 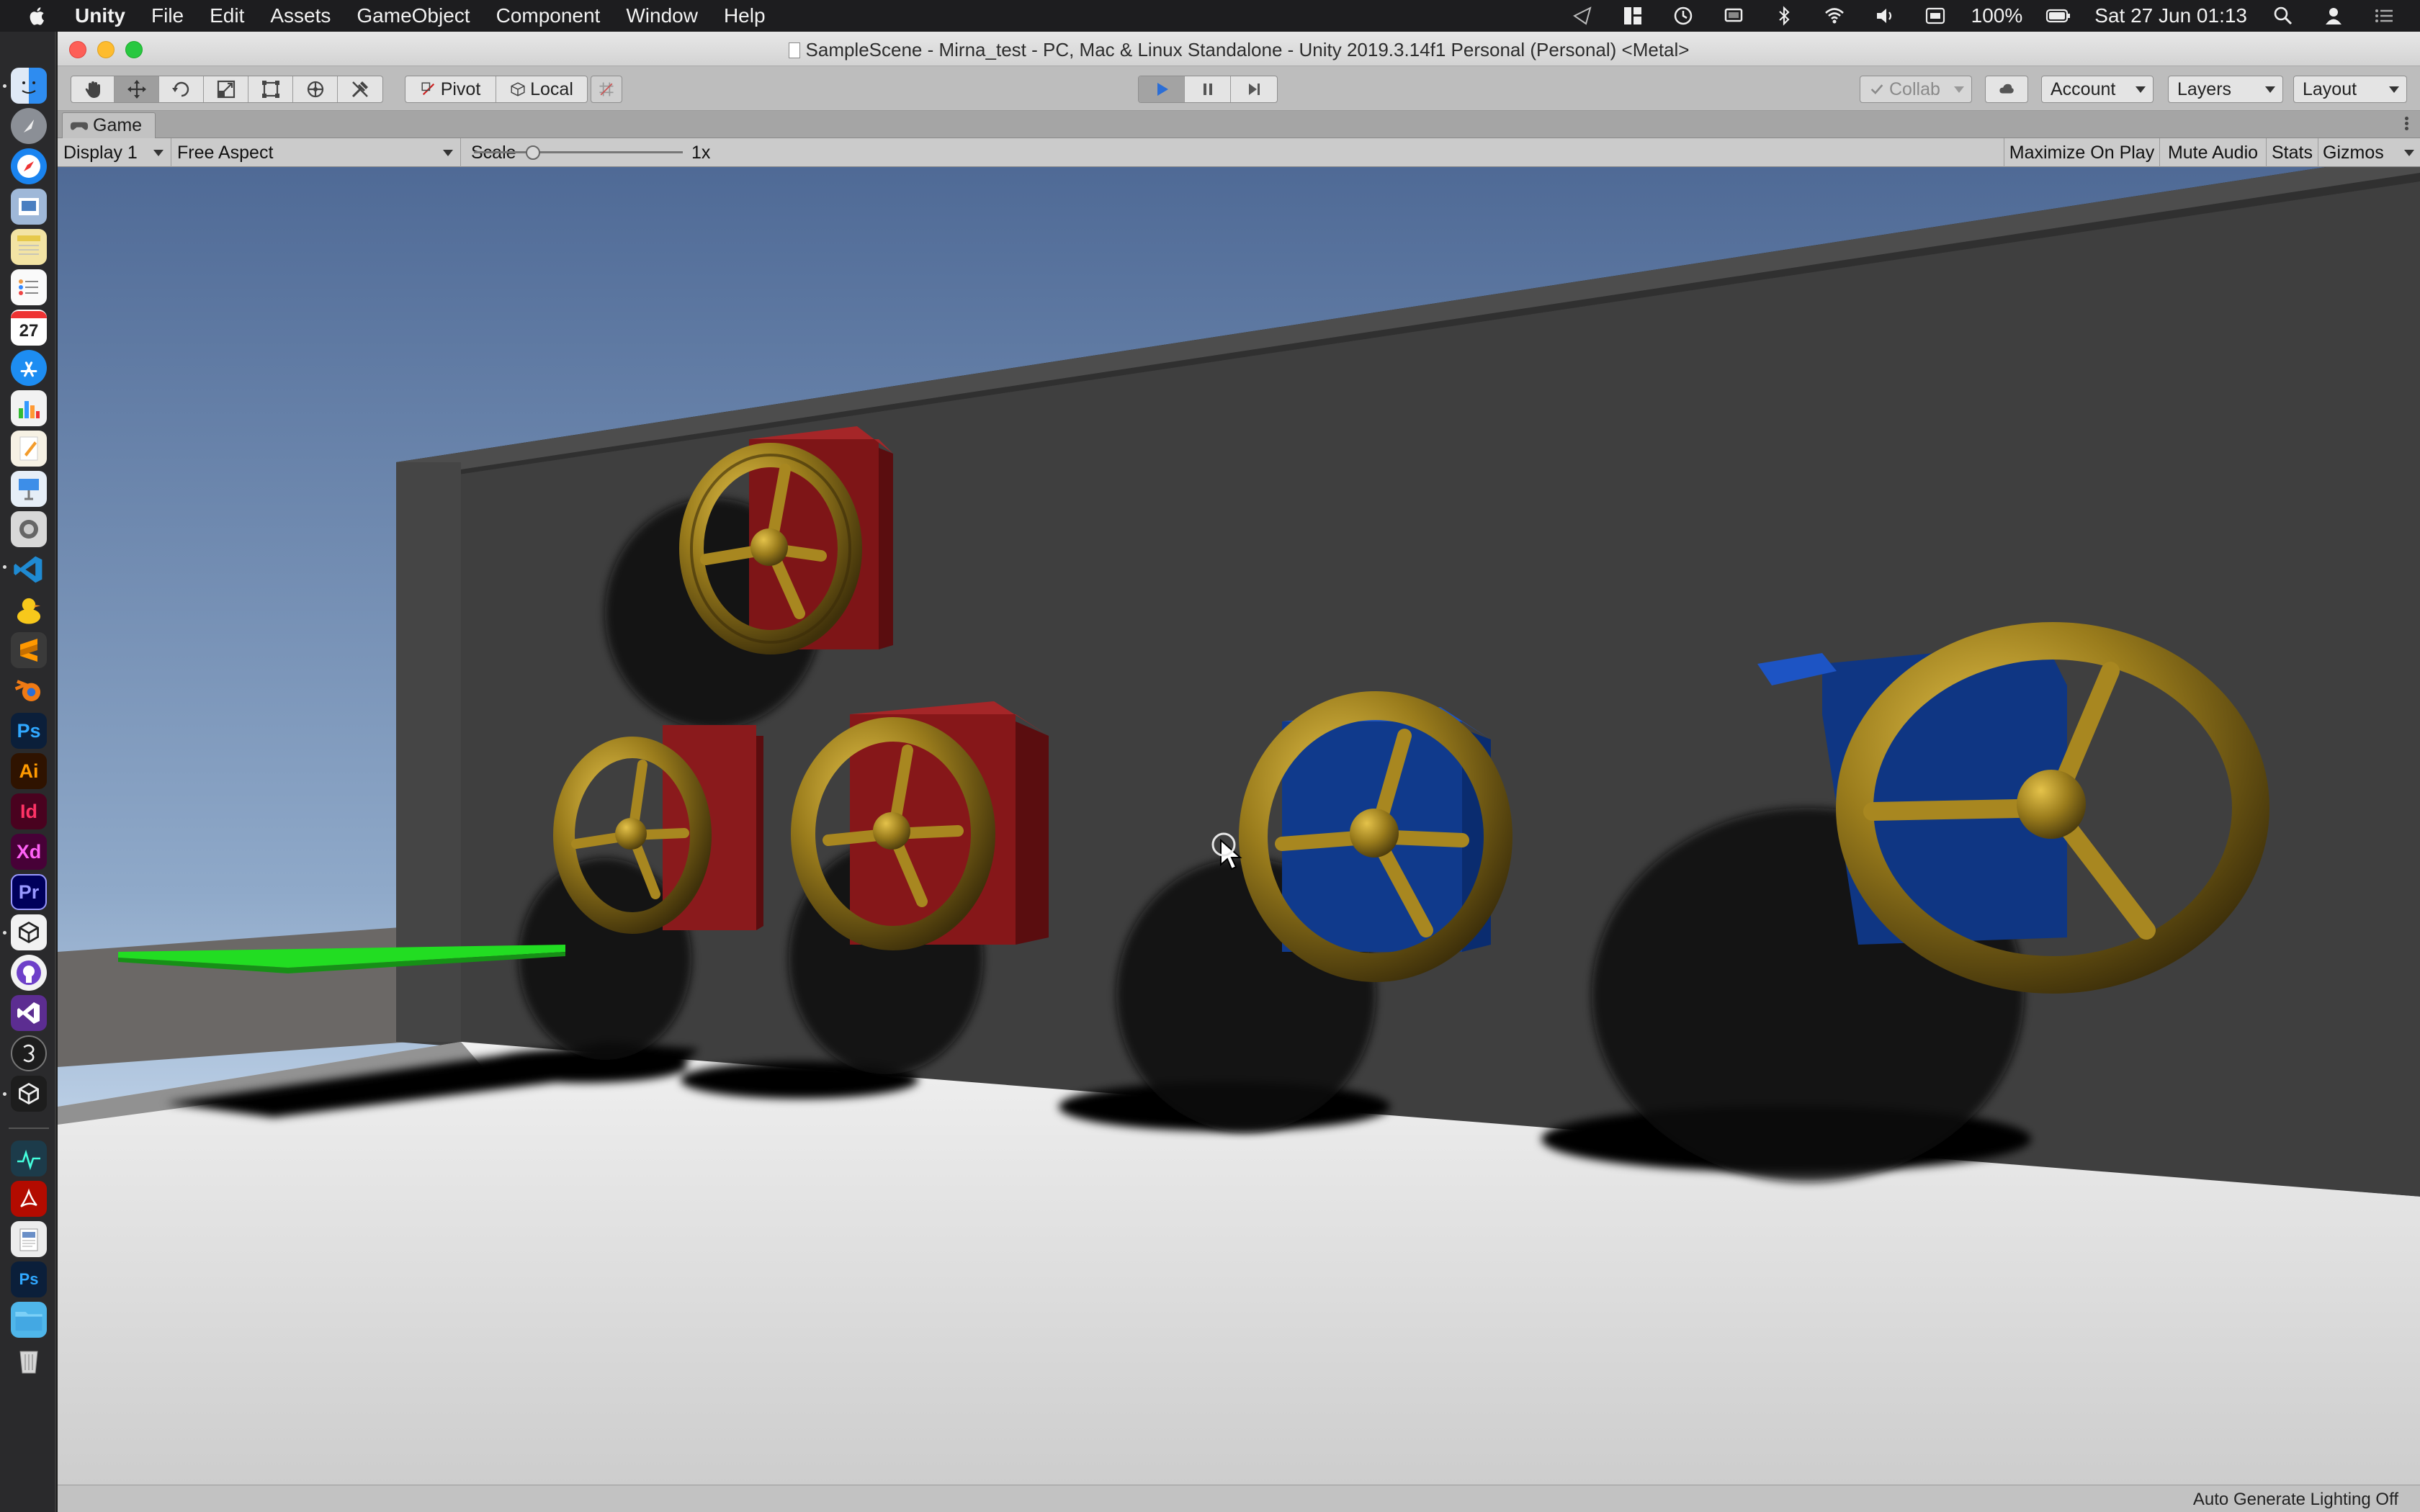 I want to click on menubar-clock: Sat 27 Jun 01:13, so click(x=2170, y=15).